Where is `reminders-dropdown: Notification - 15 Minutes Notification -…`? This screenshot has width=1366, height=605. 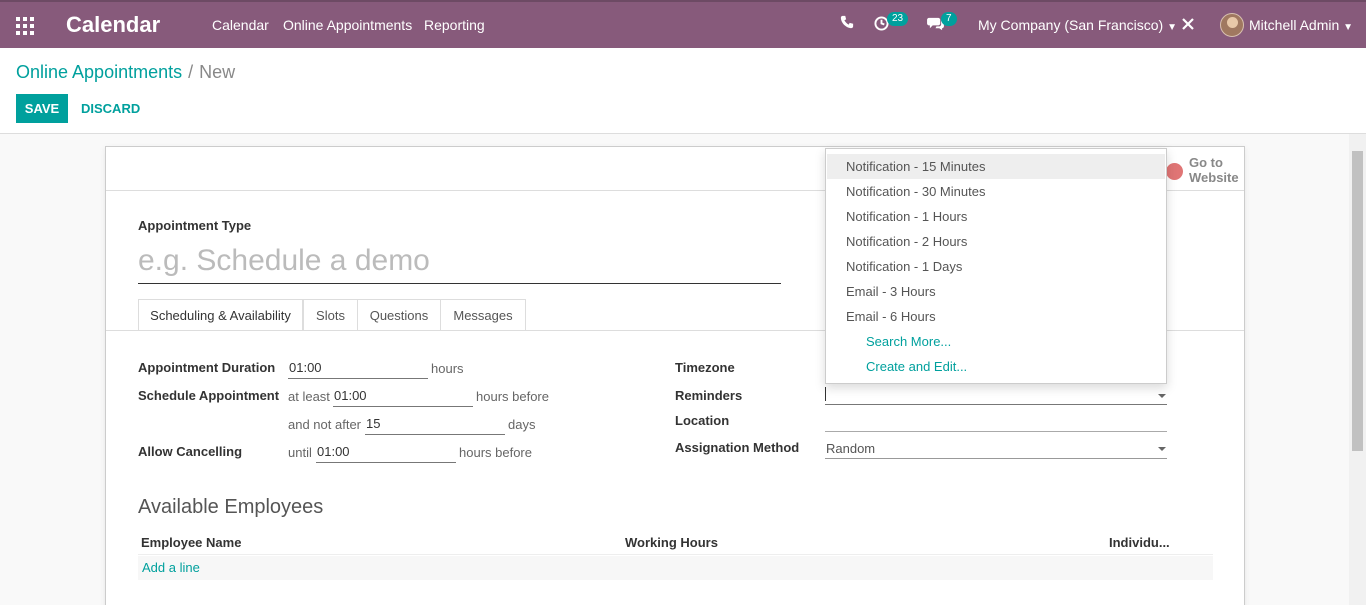
reminders-dropdown: Notification - 15 Minutes Notification -… is located at coordinates (996, 266).